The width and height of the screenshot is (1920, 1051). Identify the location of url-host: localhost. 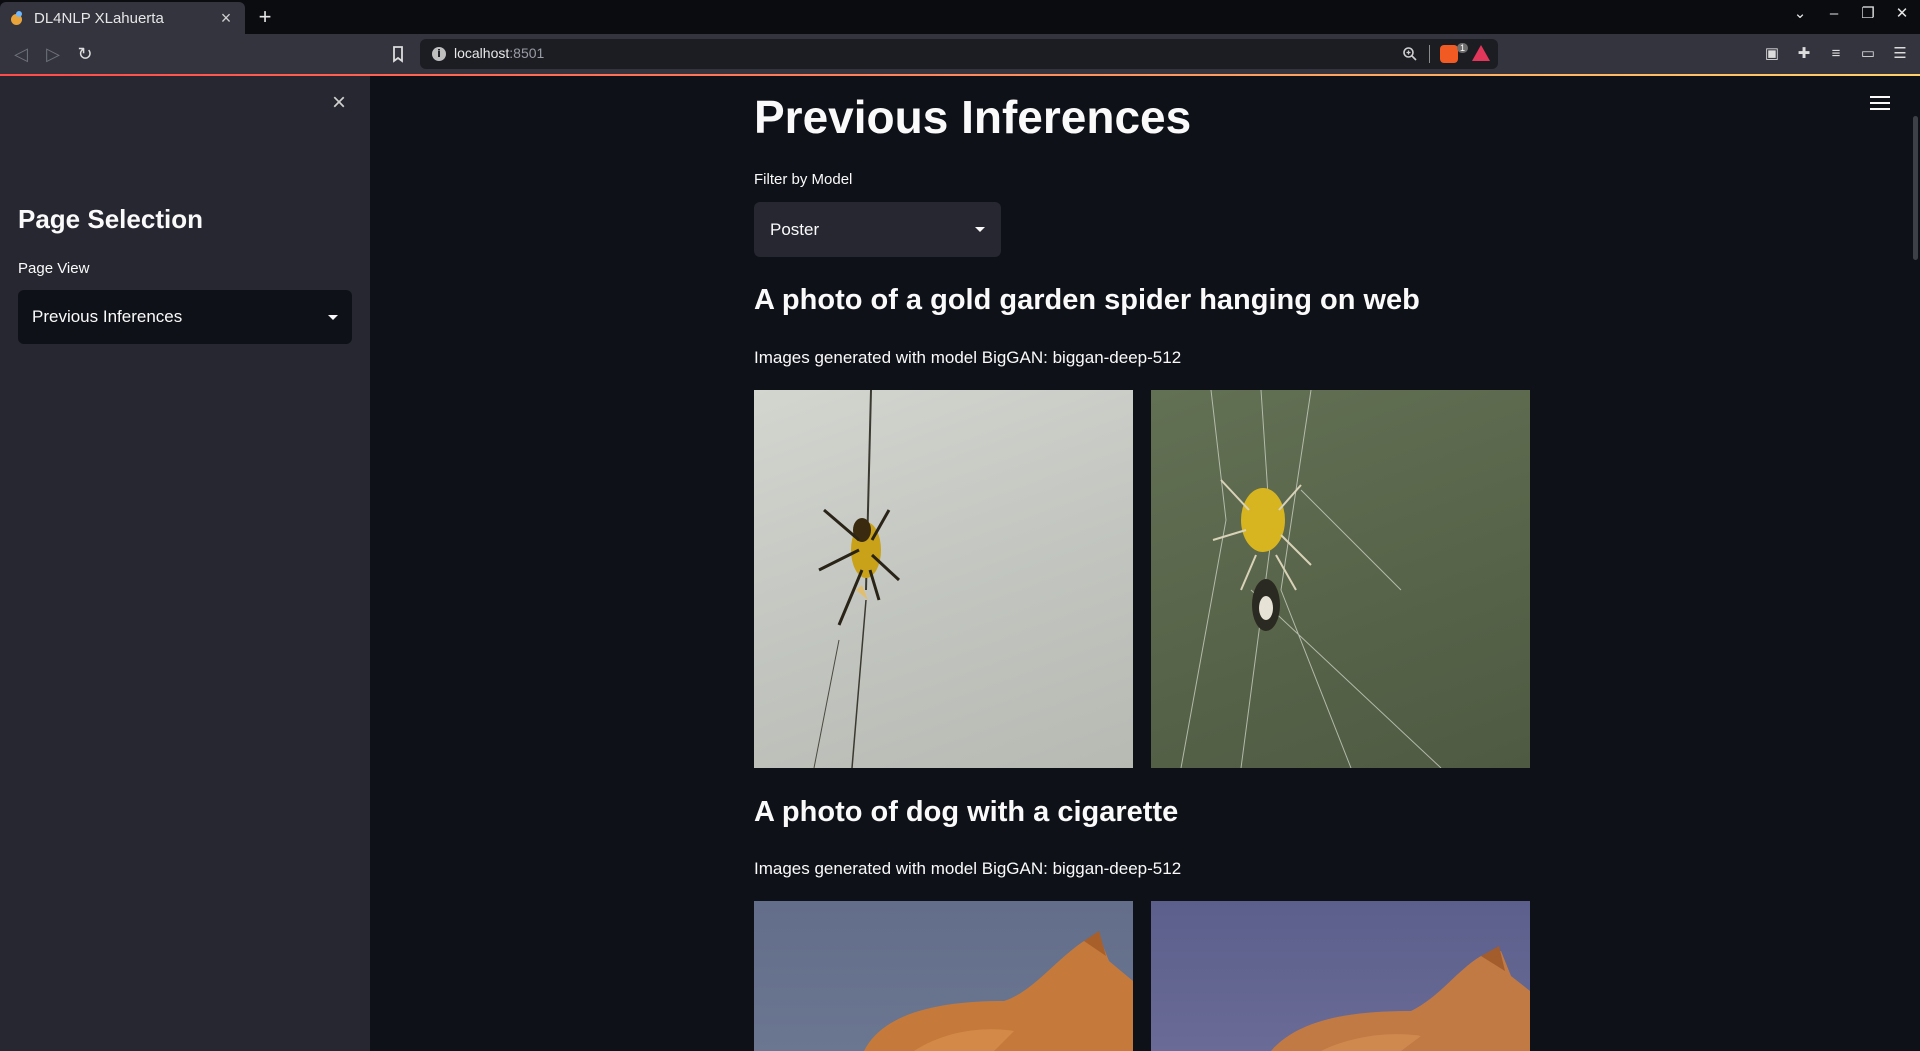
(482, 53).